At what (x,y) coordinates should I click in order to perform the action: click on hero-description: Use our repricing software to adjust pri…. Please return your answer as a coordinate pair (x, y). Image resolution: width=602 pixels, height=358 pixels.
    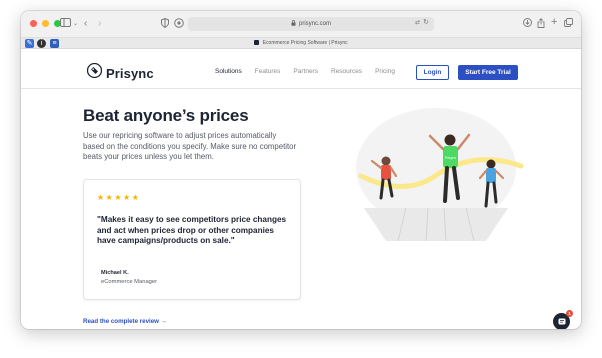
    Looking at the image, I should click on (190, 146).